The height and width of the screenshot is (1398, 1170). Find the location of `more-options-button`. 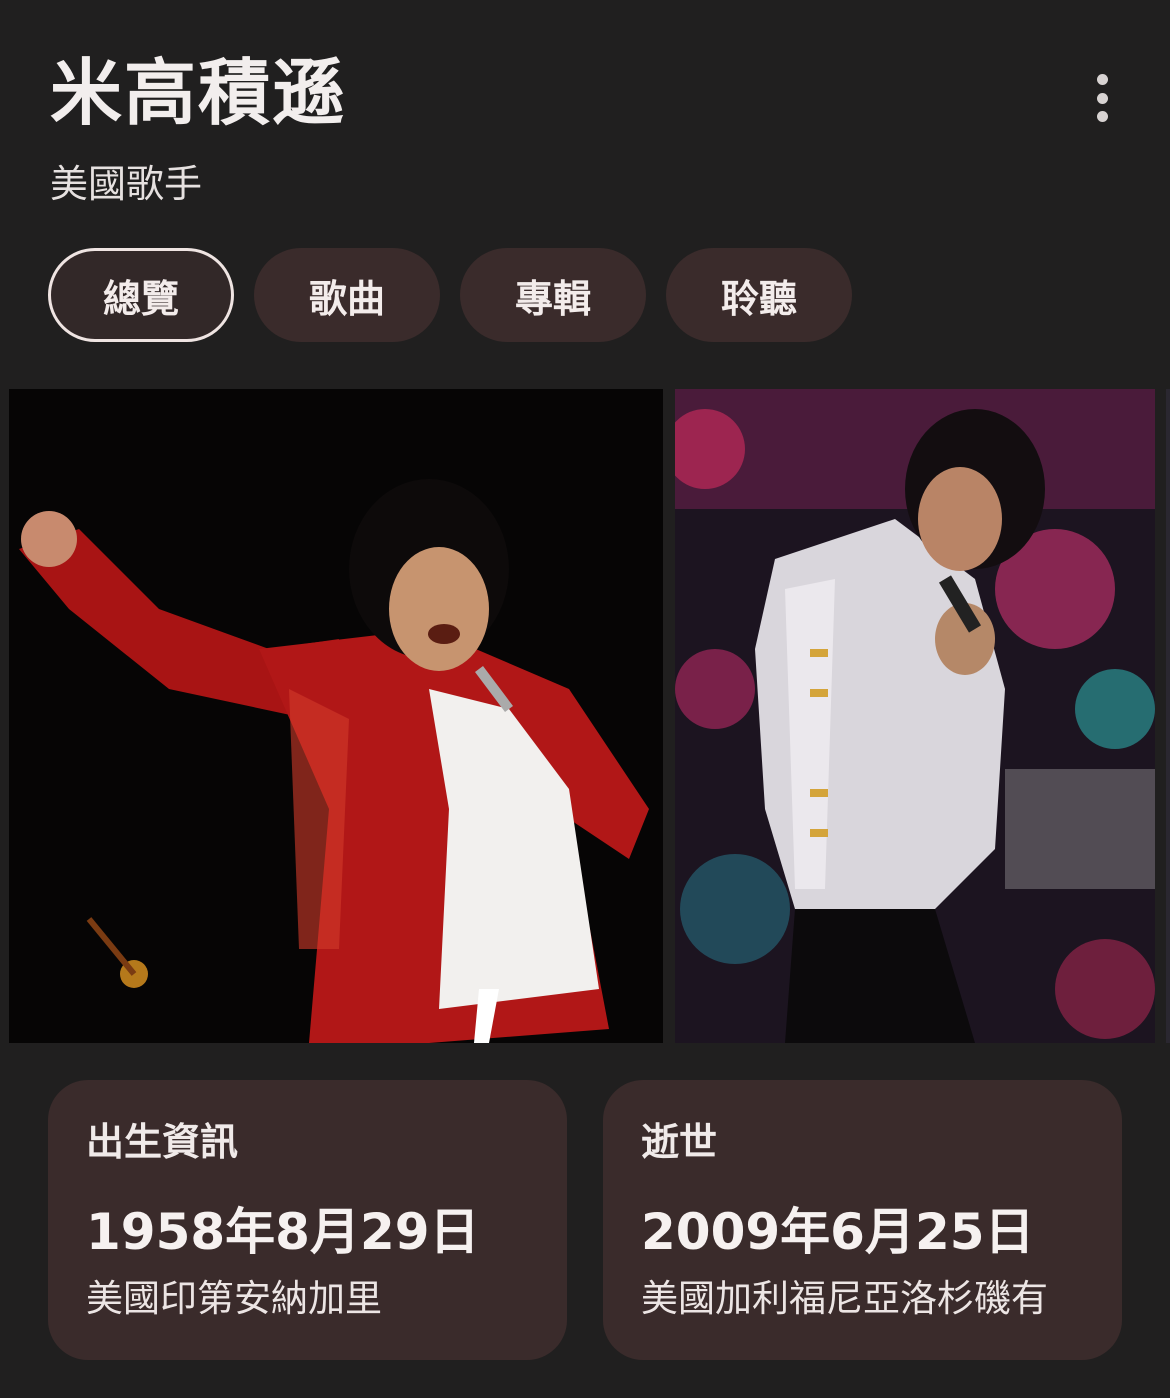

more-options-button is located at coordinates (1102, 98).